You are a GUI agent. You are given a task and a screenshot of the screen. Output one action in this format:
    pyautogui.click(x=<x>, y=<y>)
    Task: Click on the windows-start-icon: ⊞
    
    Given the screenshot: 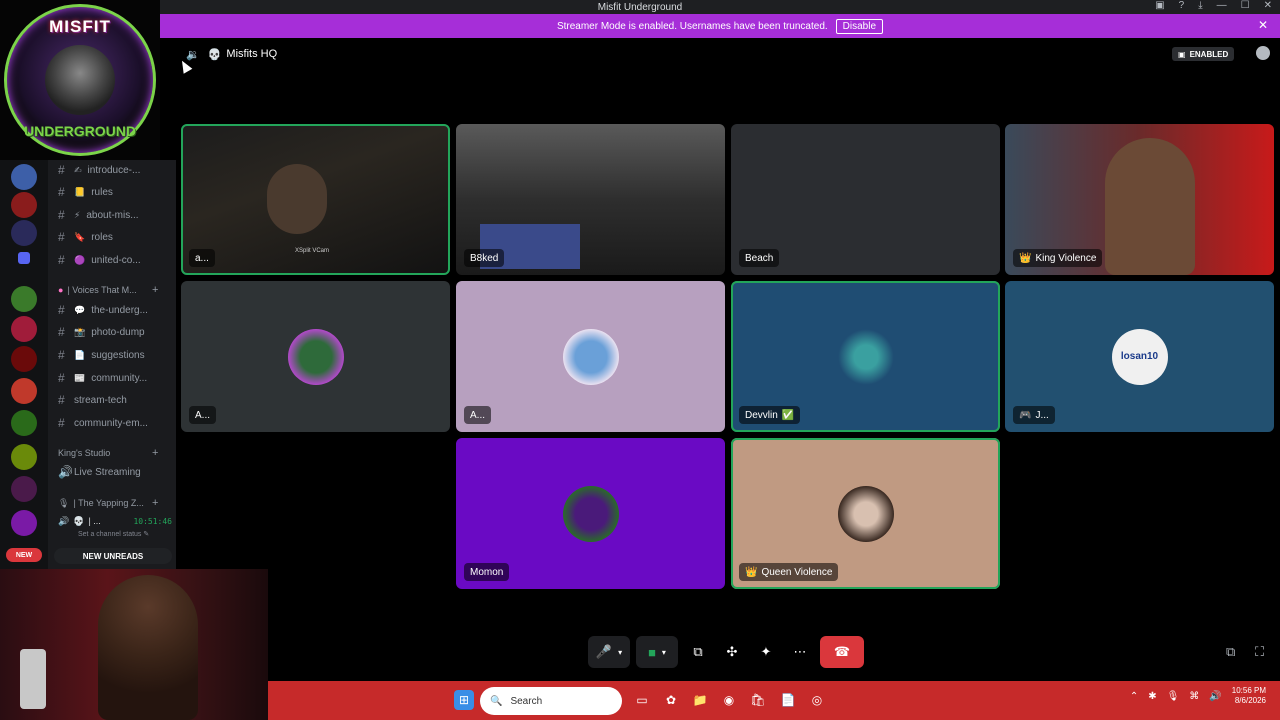 What is the action you would take?
    pyautogui.click(x=464, y=700)
    